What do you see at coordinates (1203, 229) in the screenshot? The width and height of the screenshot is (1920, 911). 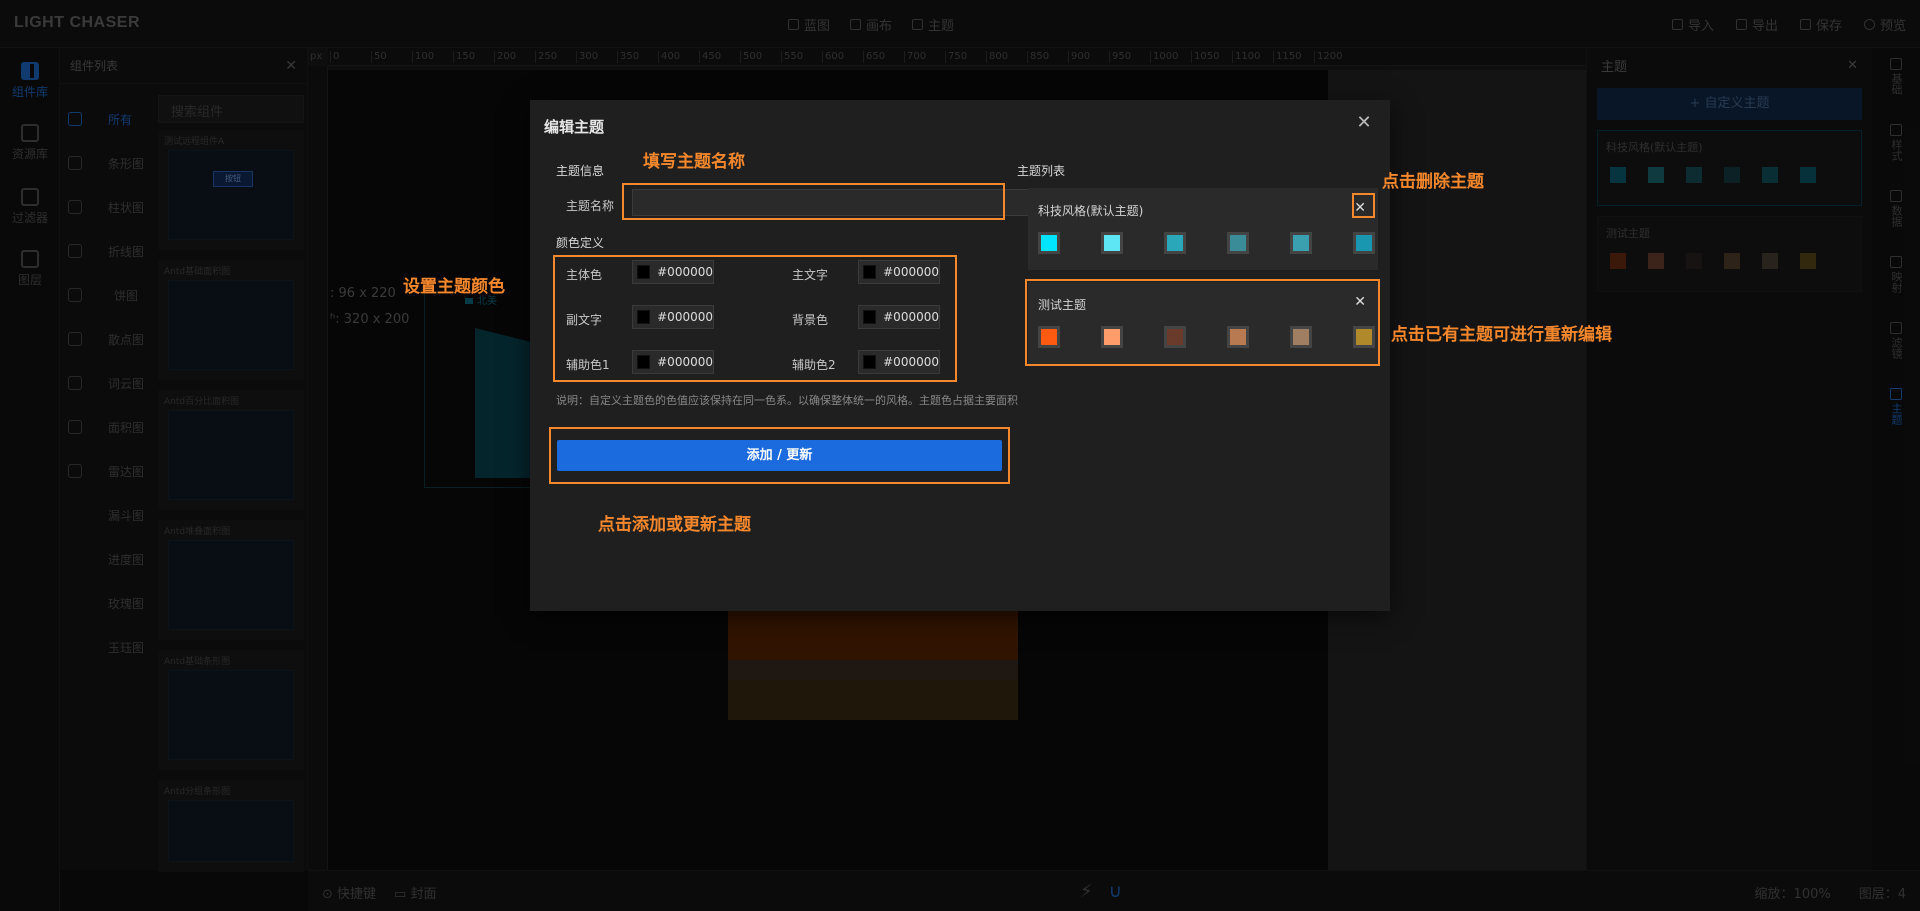 I see `theme-list-item: 科技风格(默认主题) ✕` at bounding box center [1203, 229].